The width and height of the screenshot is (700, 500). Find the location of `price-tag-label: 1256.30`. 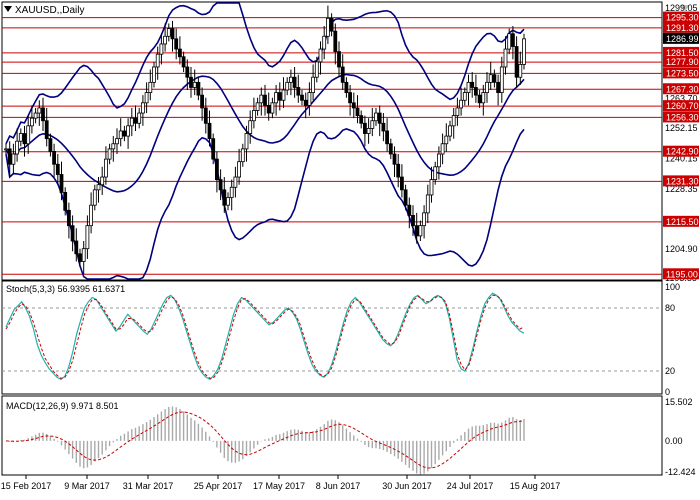

price-tag-label: 1256.30 is located at coordinates (682, 117).